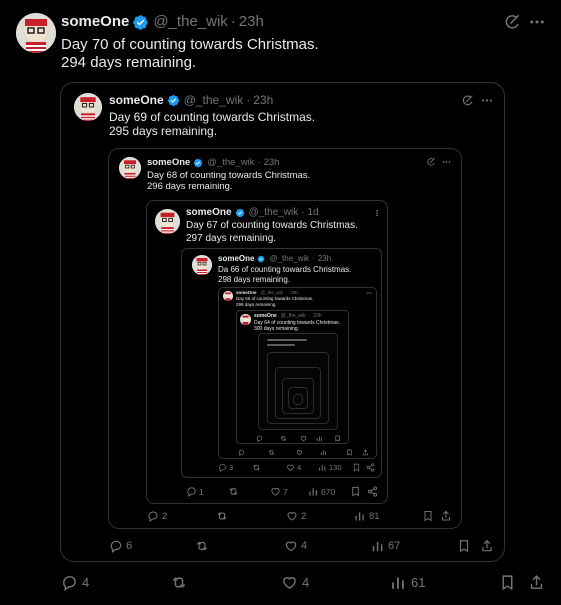  I want to click on view-count: 61, so click(418, 582).